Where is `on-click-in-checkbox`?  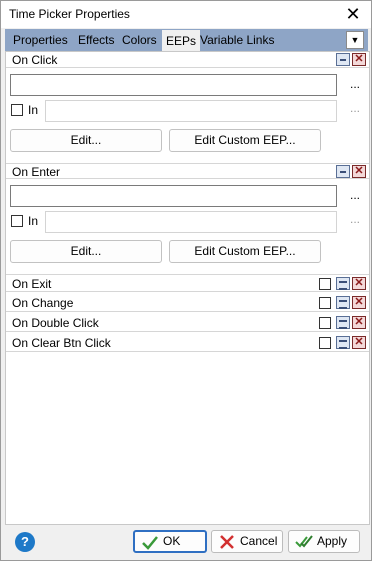
on-click-in-checkbox is located at coordinates (17, 110).